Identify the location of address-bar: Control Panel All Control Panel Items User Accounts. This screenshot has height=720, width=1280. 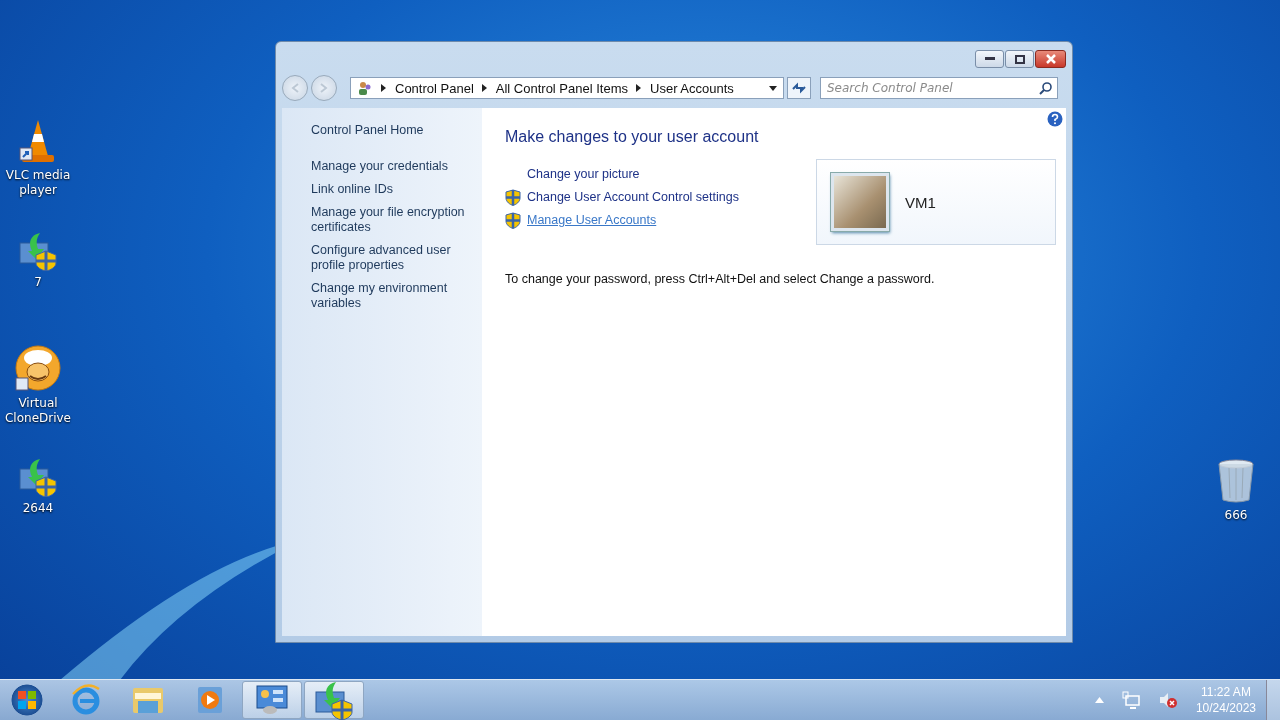
(567, 88).